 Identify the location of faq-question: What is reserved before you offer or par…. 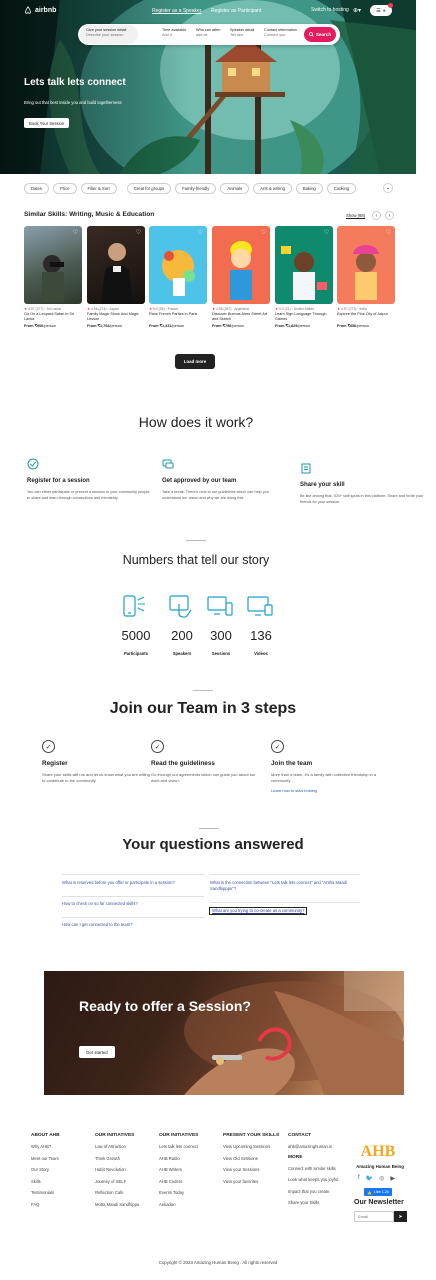
(135, 883).